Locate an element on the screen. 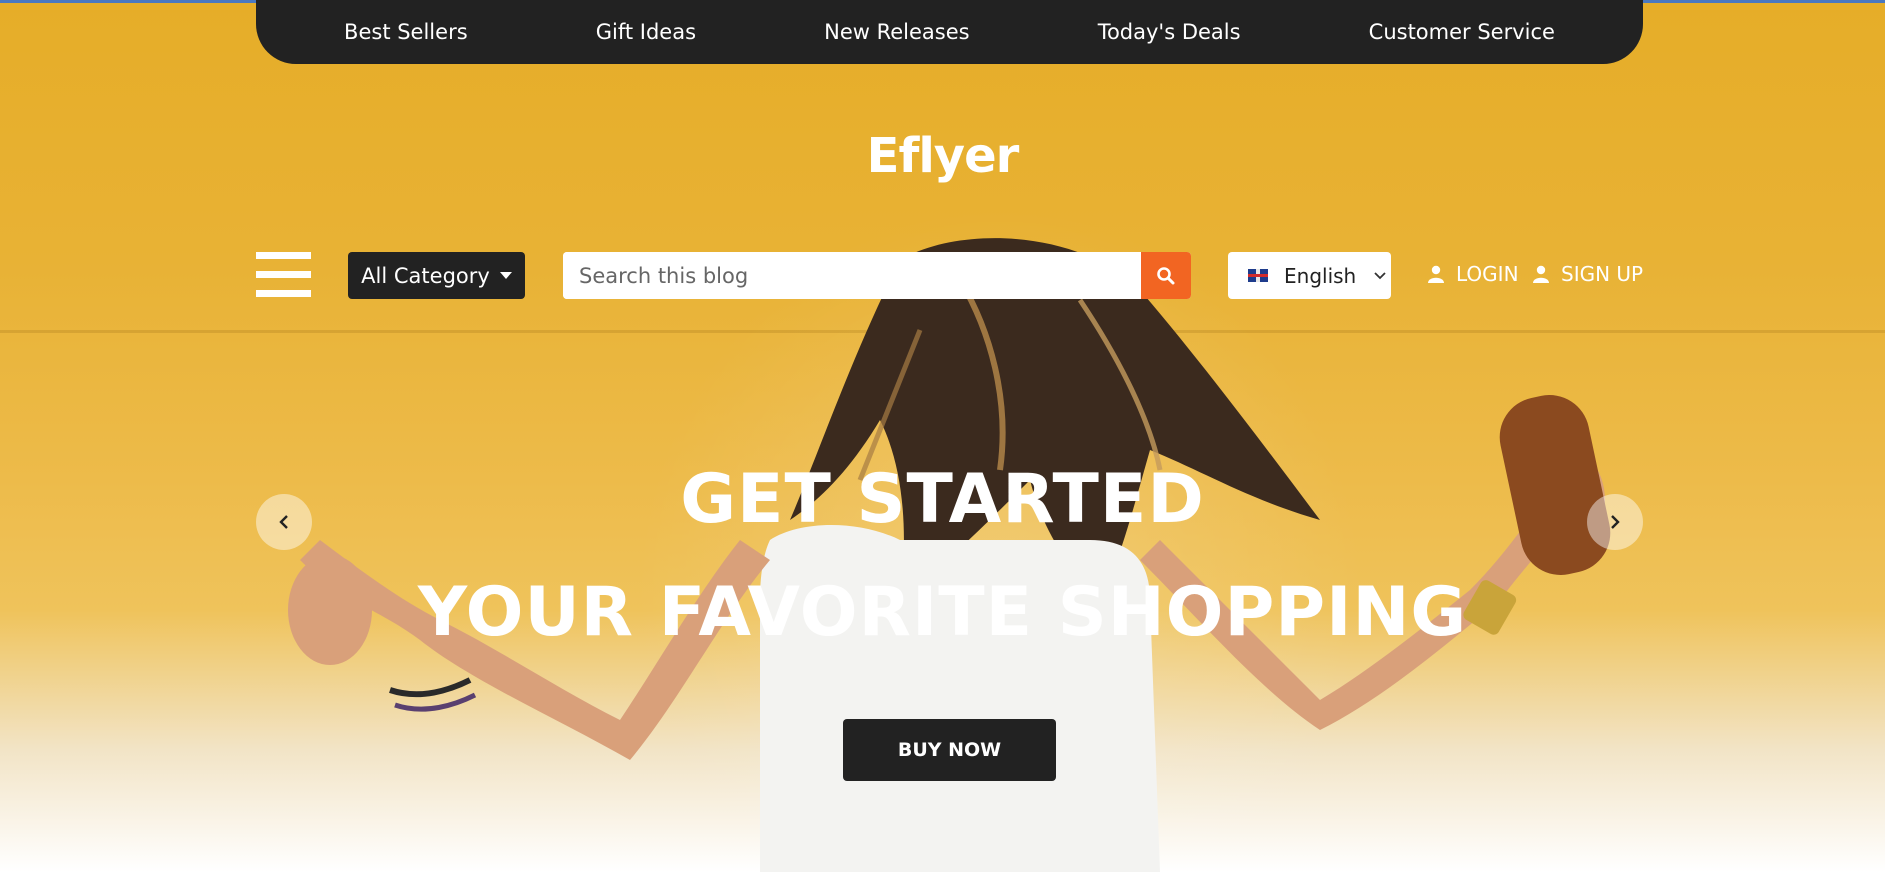  hero-title-line2: YOUR FAVORITE SHOPPING is located at coordinates (942, 612).